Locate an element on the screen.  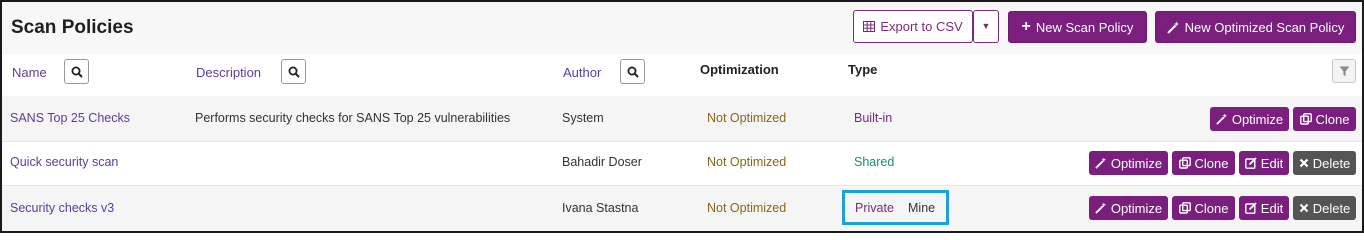
export-csv-button: Export to CSV is located at coordinates (913, 26).